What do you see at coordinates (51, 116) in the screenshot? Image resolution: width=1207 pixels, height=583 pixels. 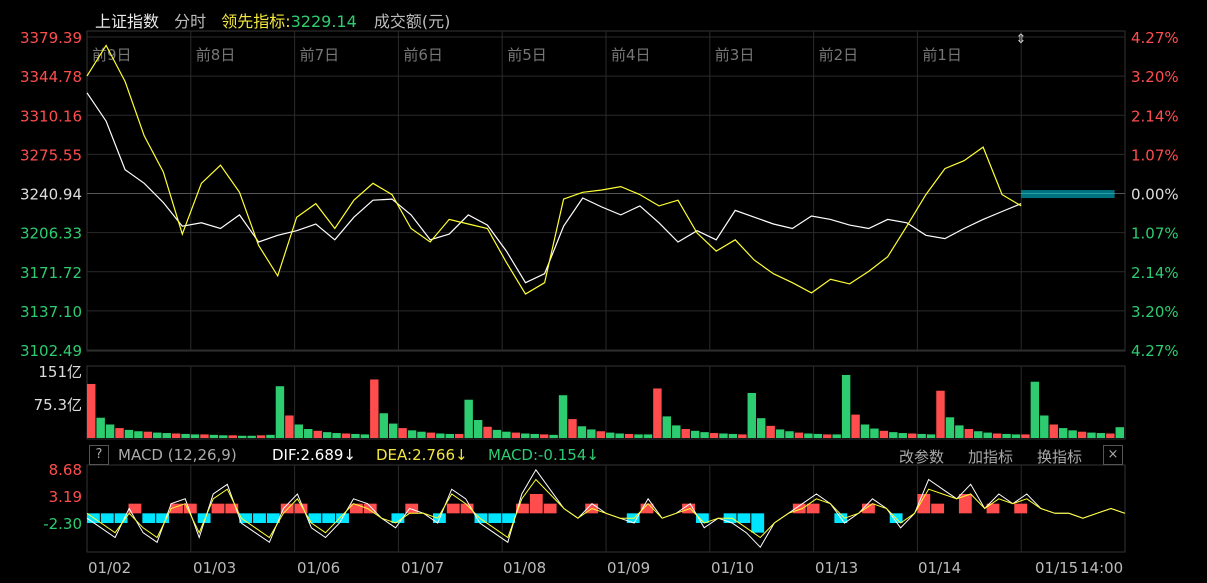 I see `y-left-tick-label: 3310.16` at bounding box center [51, 116].